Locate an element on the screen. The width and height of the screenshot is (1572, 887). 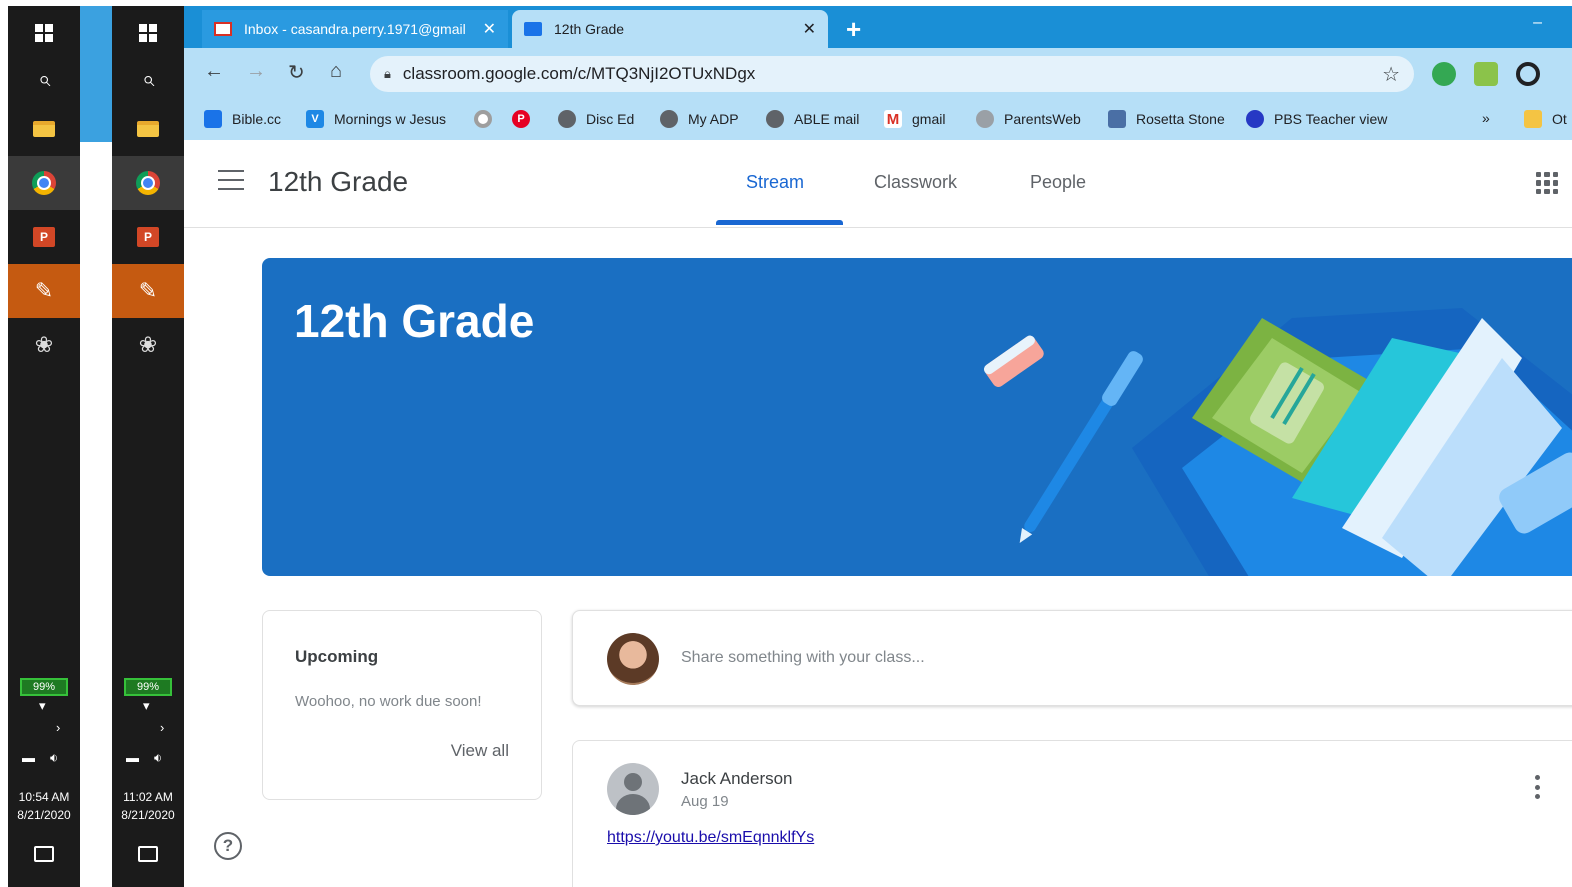
classroom-icon is located at coordinates (533, 29).